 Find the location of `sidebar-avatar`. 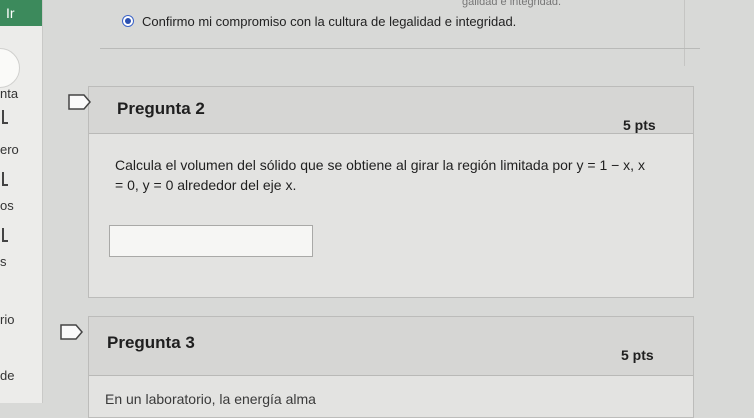

sidebar-avatar is located at coordinates (10, 68).